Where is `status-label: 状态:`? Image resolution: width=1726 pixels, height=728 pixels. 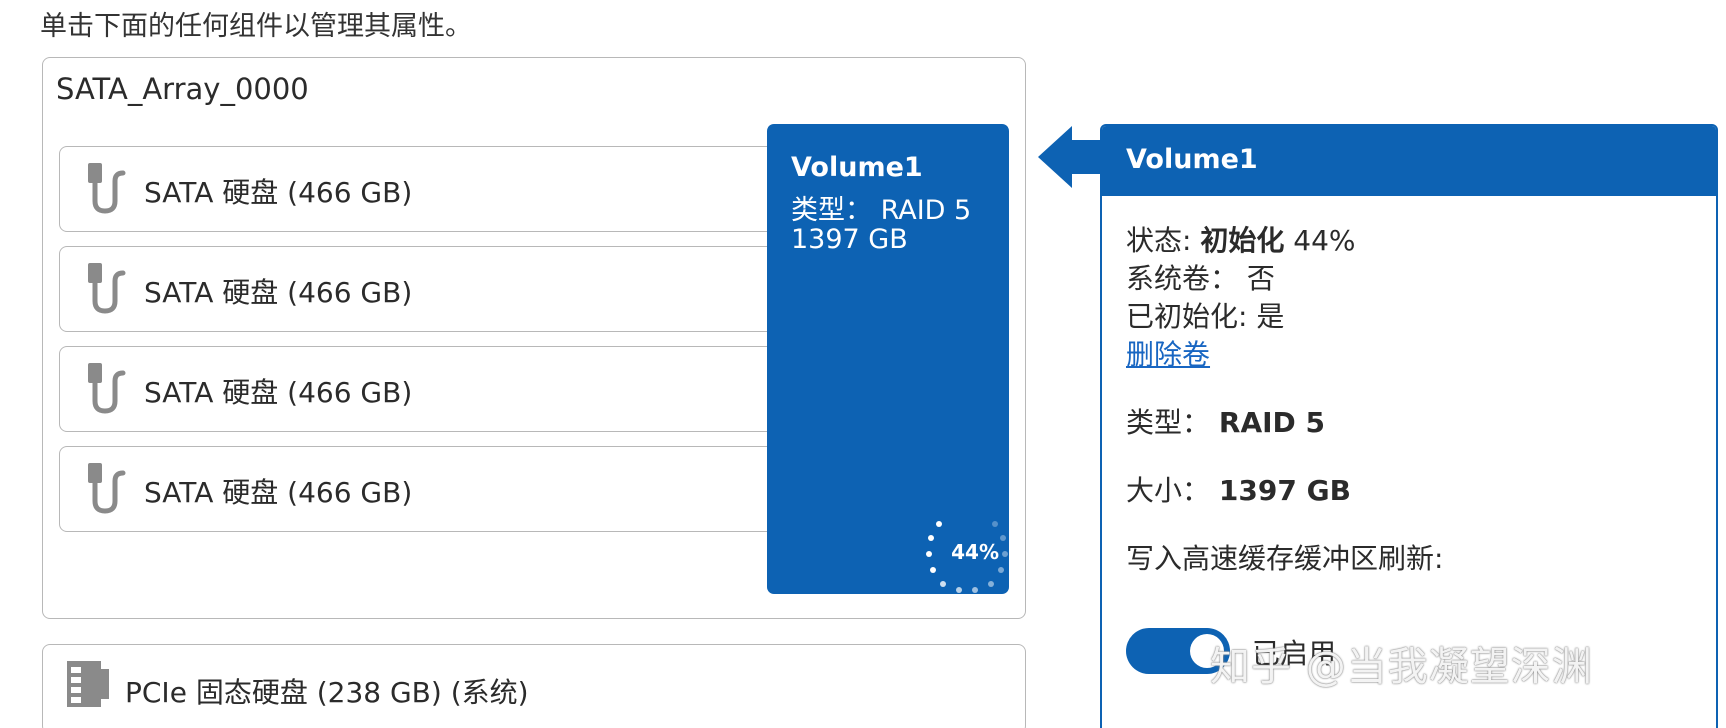 status-label: 状态: is located at coordinates (1163, 240).